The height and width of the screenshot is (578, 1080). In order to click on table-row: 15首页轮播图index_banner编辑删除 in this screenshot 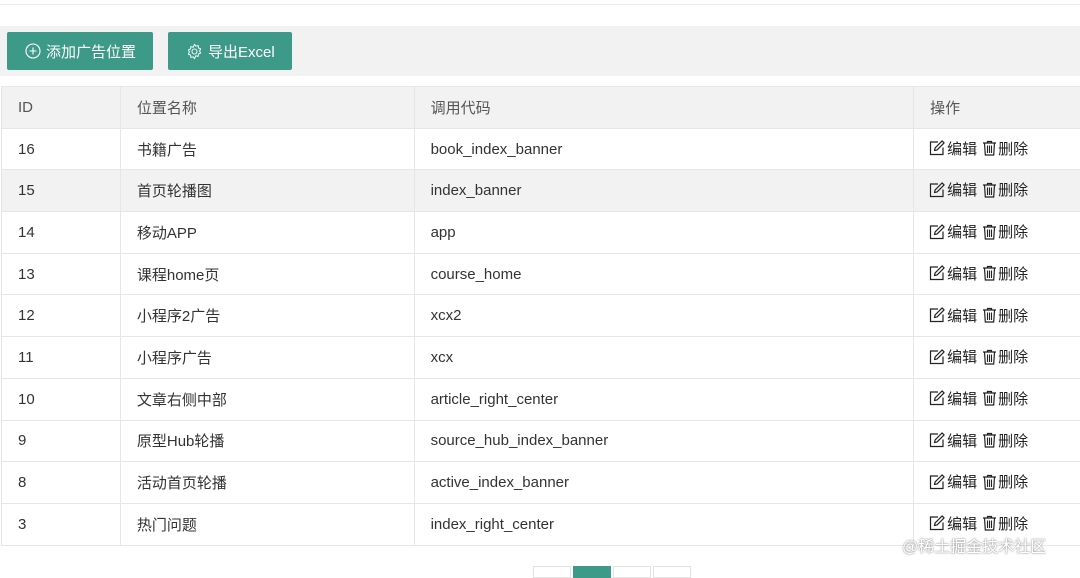, I will do `click(541, 191)`.